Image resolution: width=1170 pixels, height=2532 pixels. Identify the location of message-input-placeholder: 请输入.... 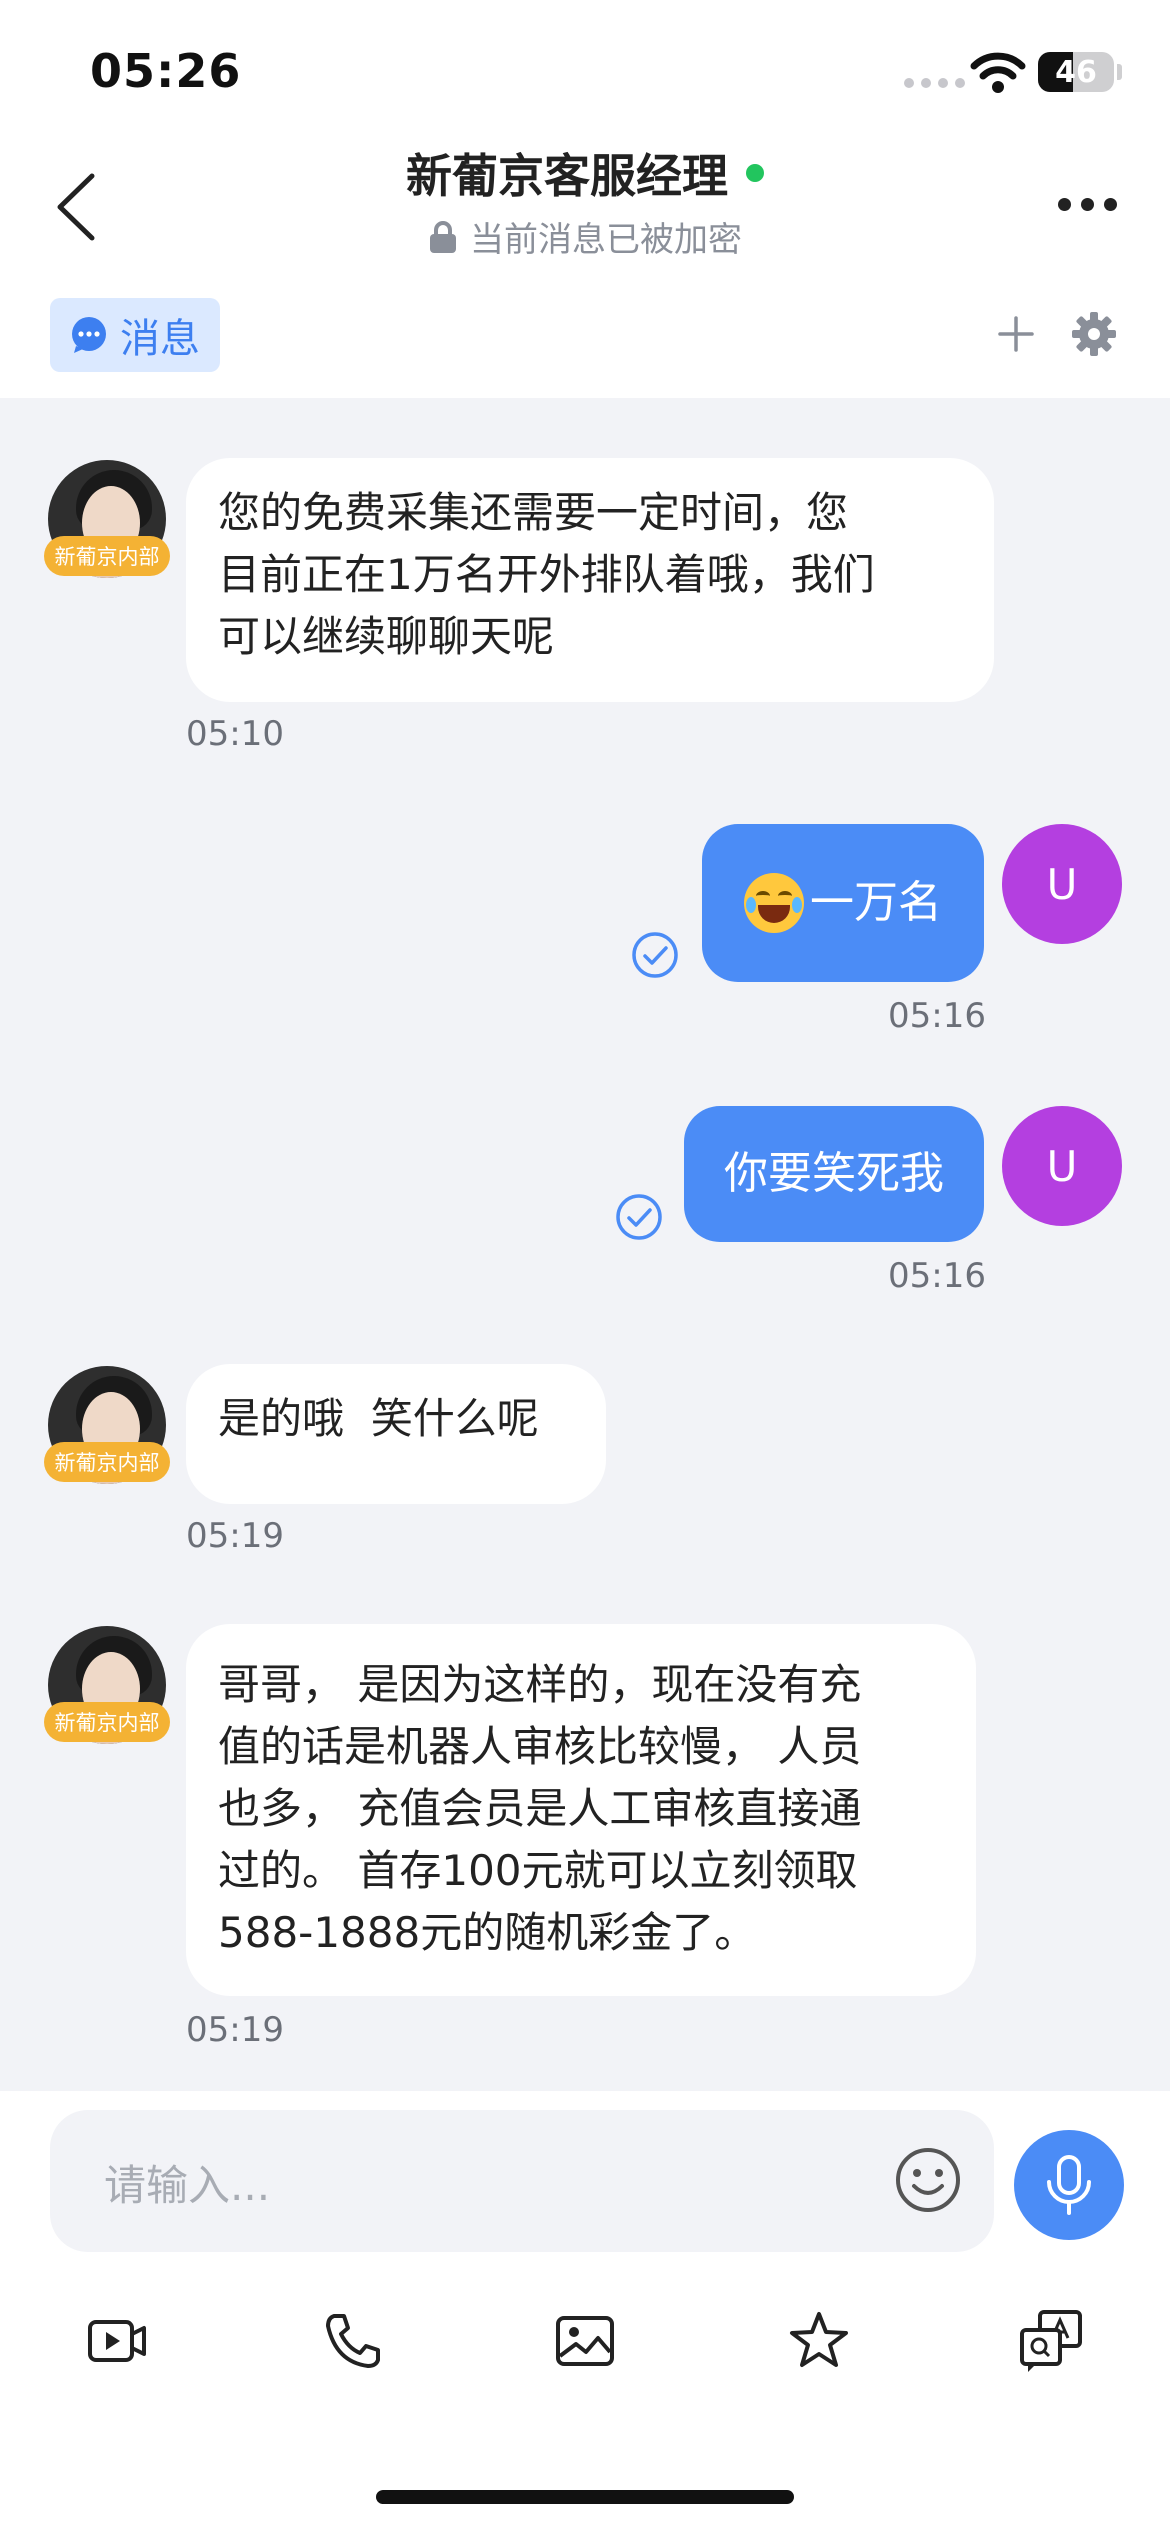
(187, 2185).